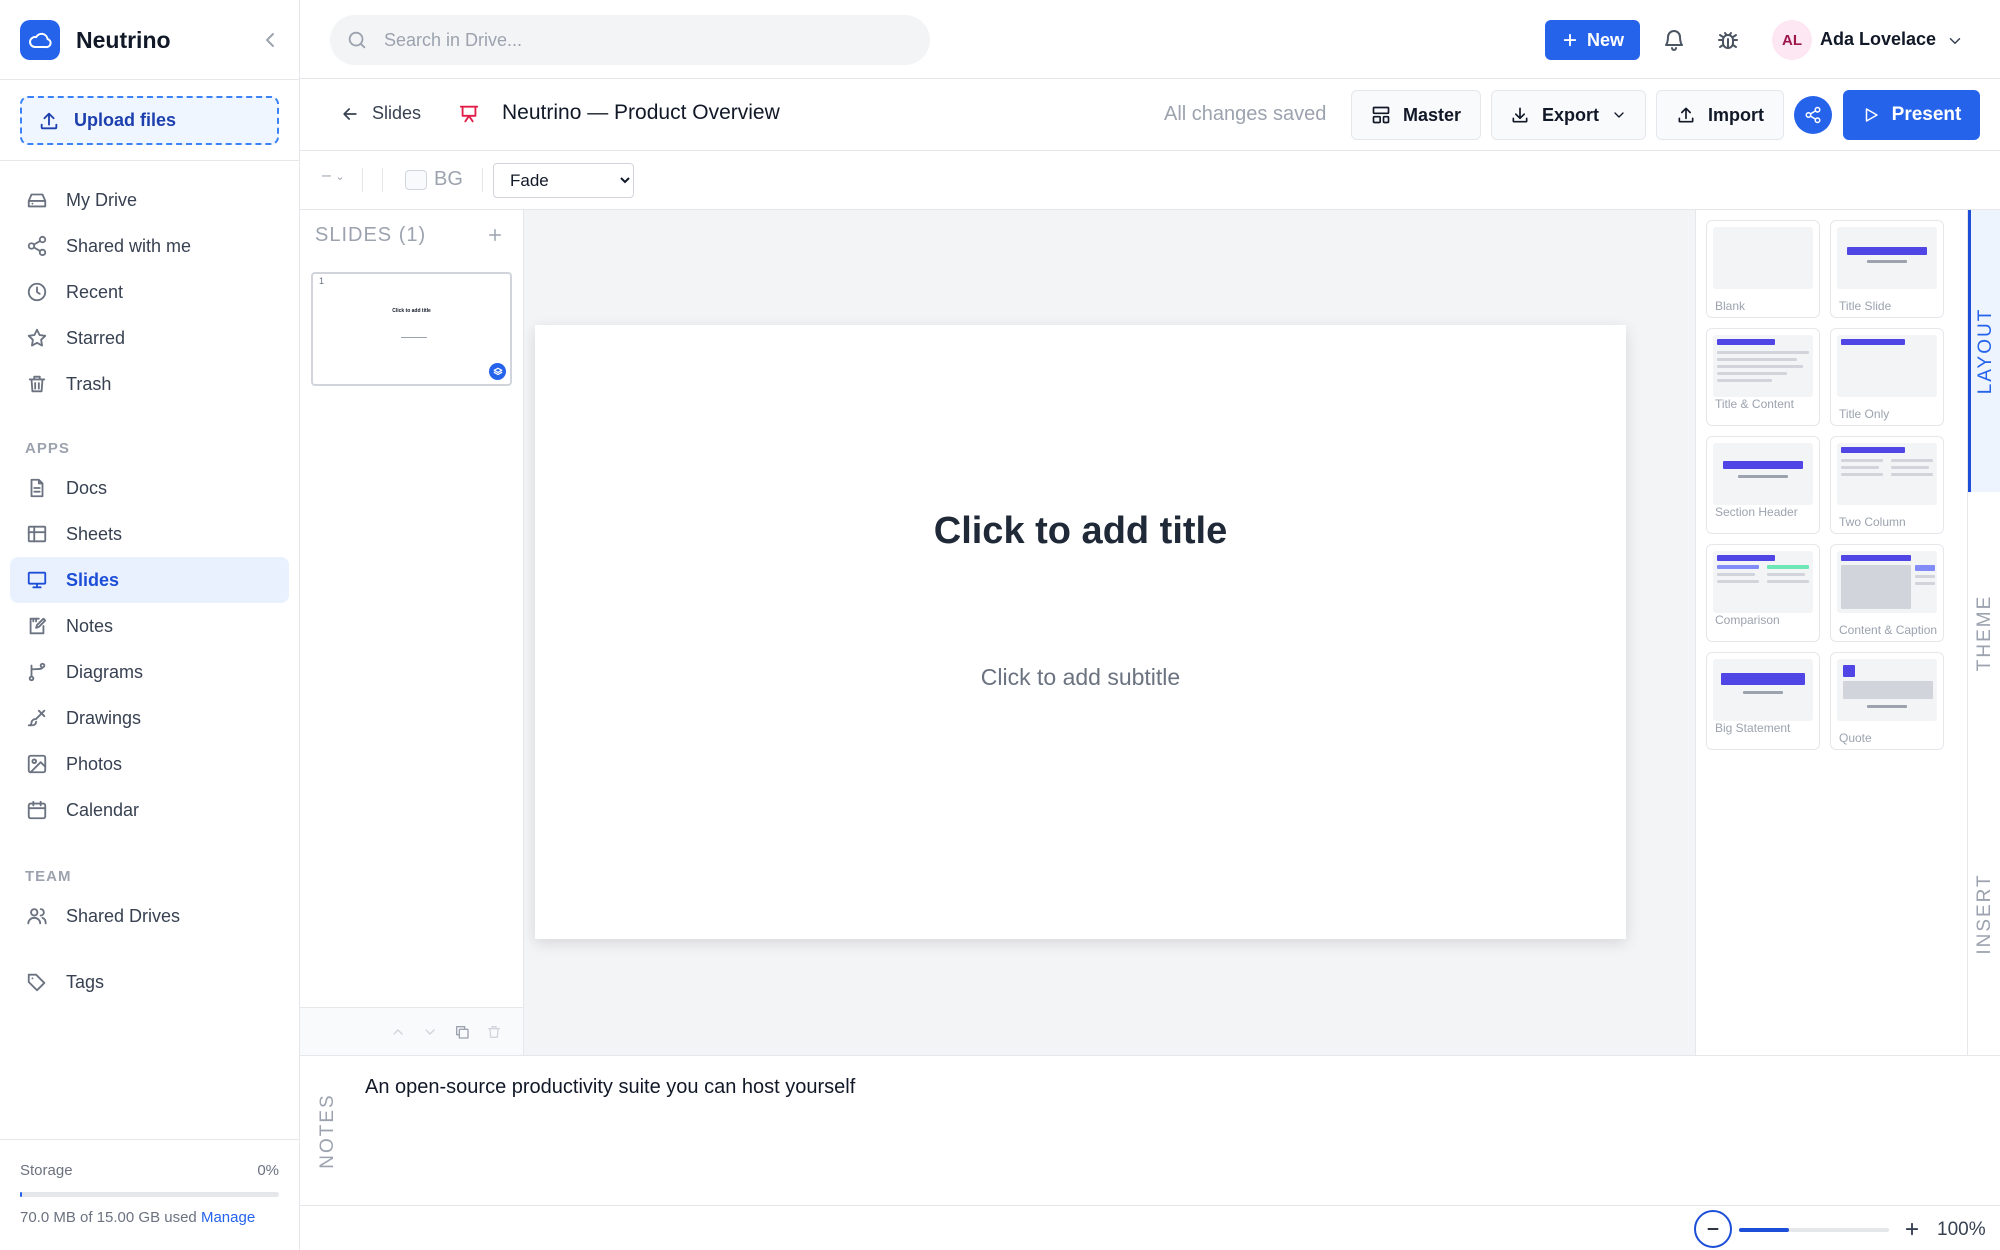 The height and width of the screenshot is (1250, 2000). I want to click on nav-label: Diagrams, so click(105, 671).